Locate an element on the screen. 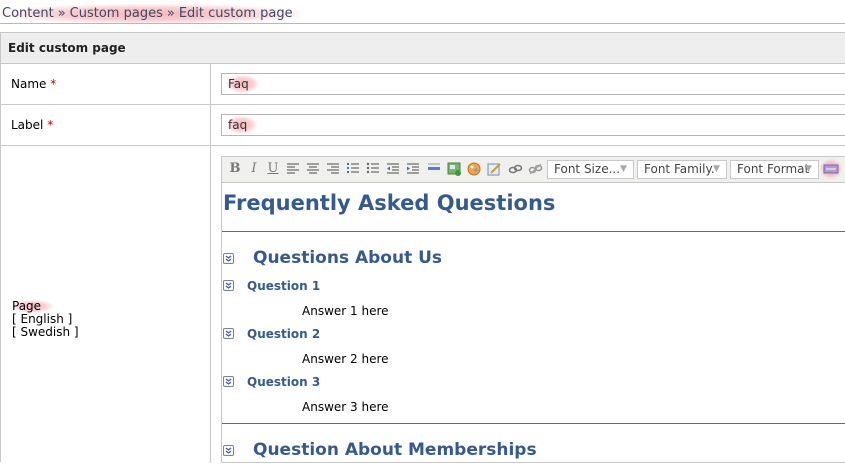  horizontal-rule-icon is located at coordinates (434, 169).